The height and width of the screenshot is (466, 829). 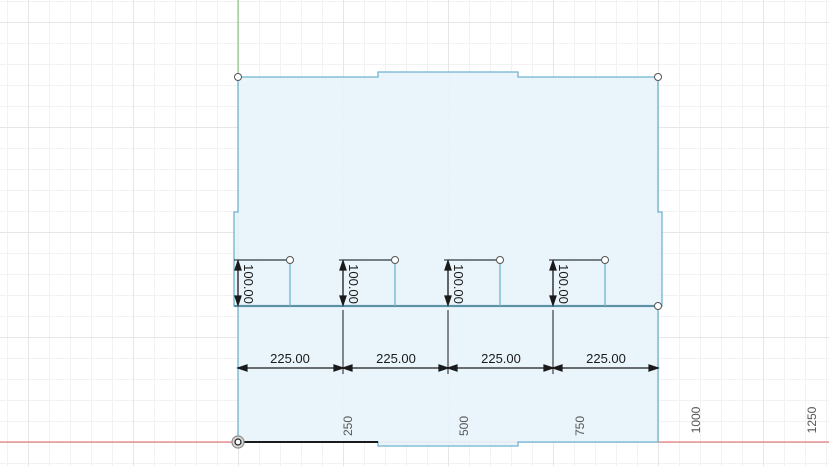 I want to click on axis-tick-label: 750, so click(x=580, y=426).